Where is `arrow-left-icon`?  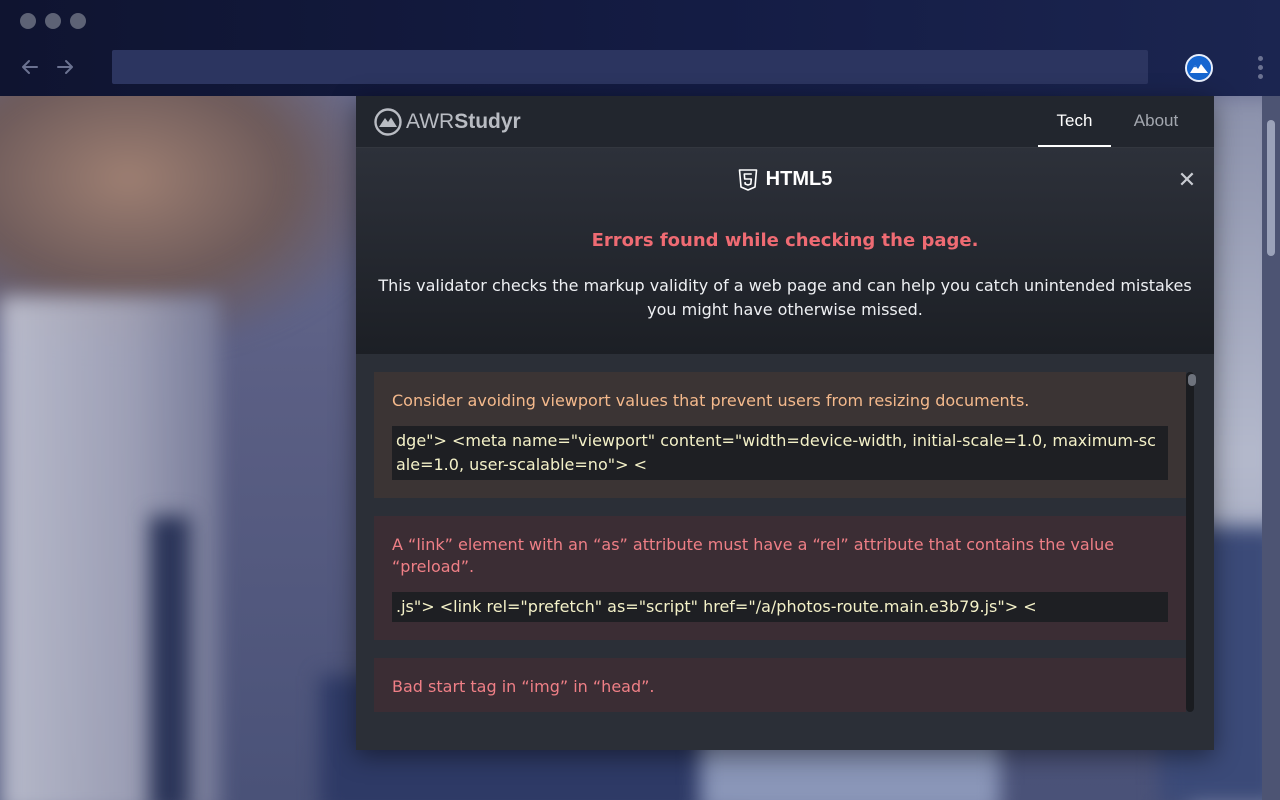 arrow-left-icon is located at coordinates (30, 67).